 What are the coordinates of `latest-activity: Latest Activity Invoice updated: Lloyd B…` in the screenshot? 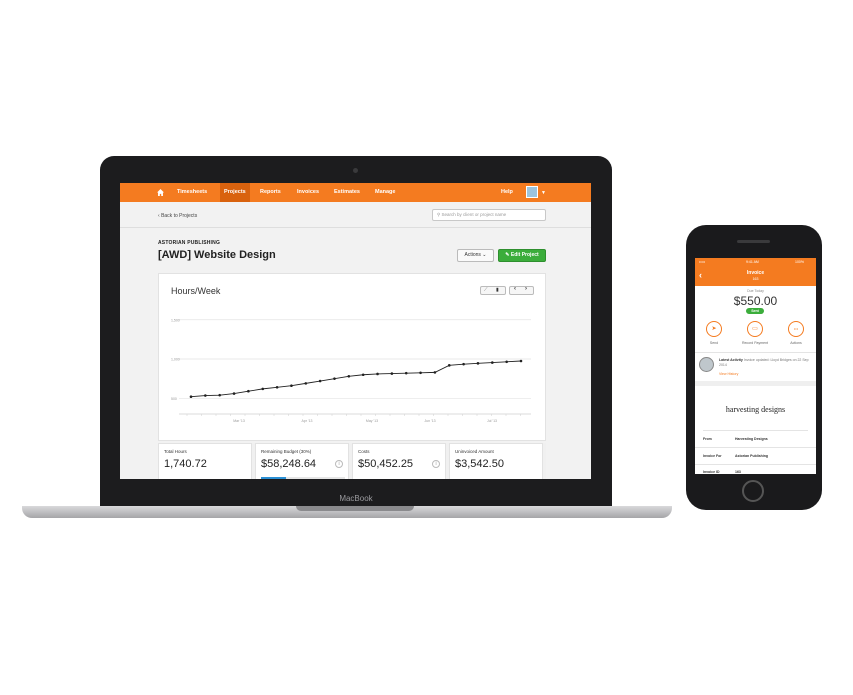 It's located at (765, 363).